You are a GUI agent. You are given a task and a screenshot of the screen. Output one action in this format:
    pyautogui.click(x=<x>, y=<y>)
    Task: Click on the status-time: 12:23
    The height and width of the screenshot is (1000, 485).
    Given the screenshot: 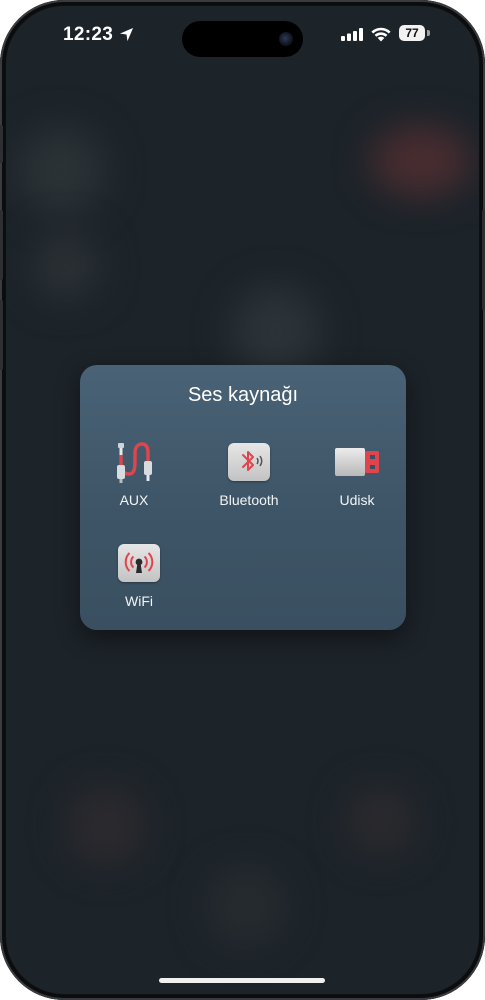 What is the action you would take?
    pyautogui.click(x=88, y=34)
    